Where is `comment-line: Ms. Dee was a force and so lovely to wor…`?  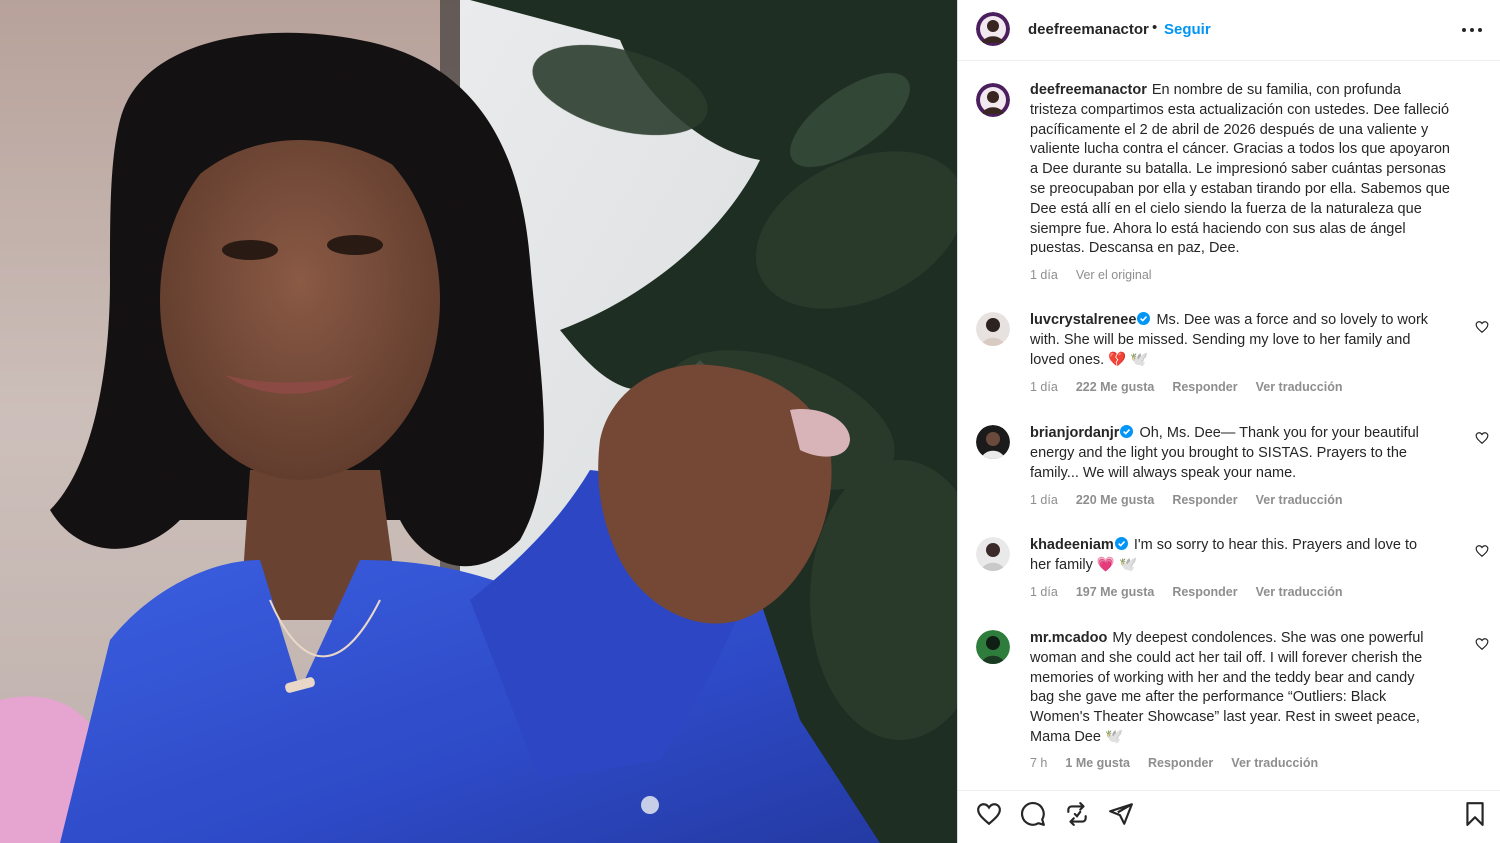 comment-line: Ms. Dee was a force and so lovely to wor… is located at coordinates (1292, 320).